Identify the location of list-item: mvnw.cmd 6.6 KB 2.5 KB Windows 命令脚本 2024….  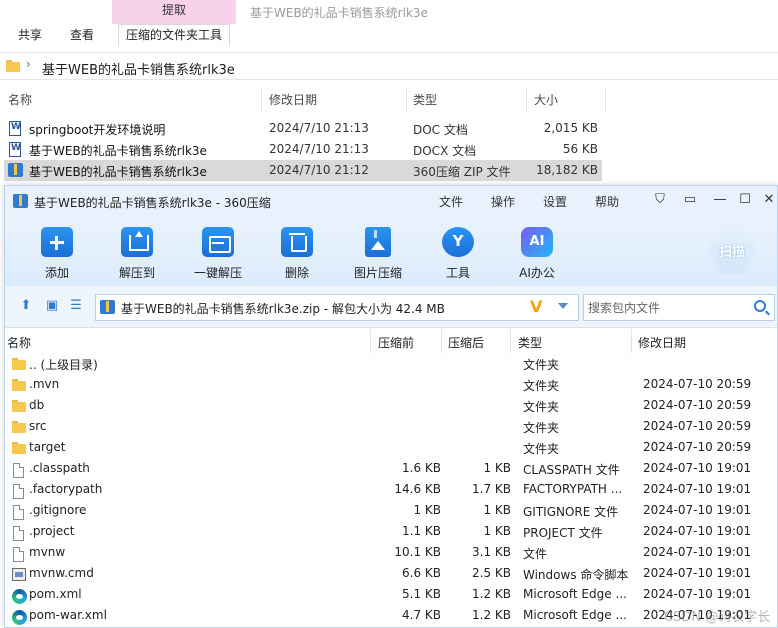
(391, 573).